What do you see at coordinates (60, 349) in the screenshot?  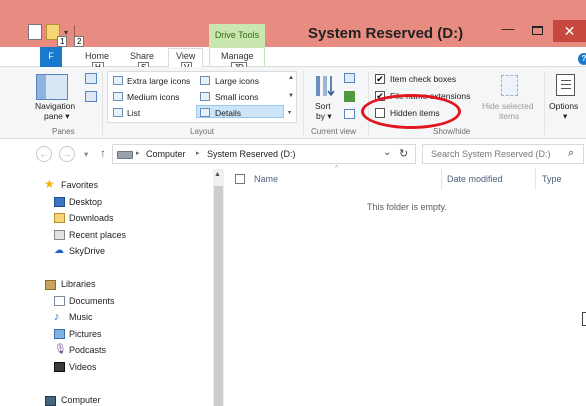 I see `podcasts-microphone-icon: 🎙` at bounding box center [60, 349].